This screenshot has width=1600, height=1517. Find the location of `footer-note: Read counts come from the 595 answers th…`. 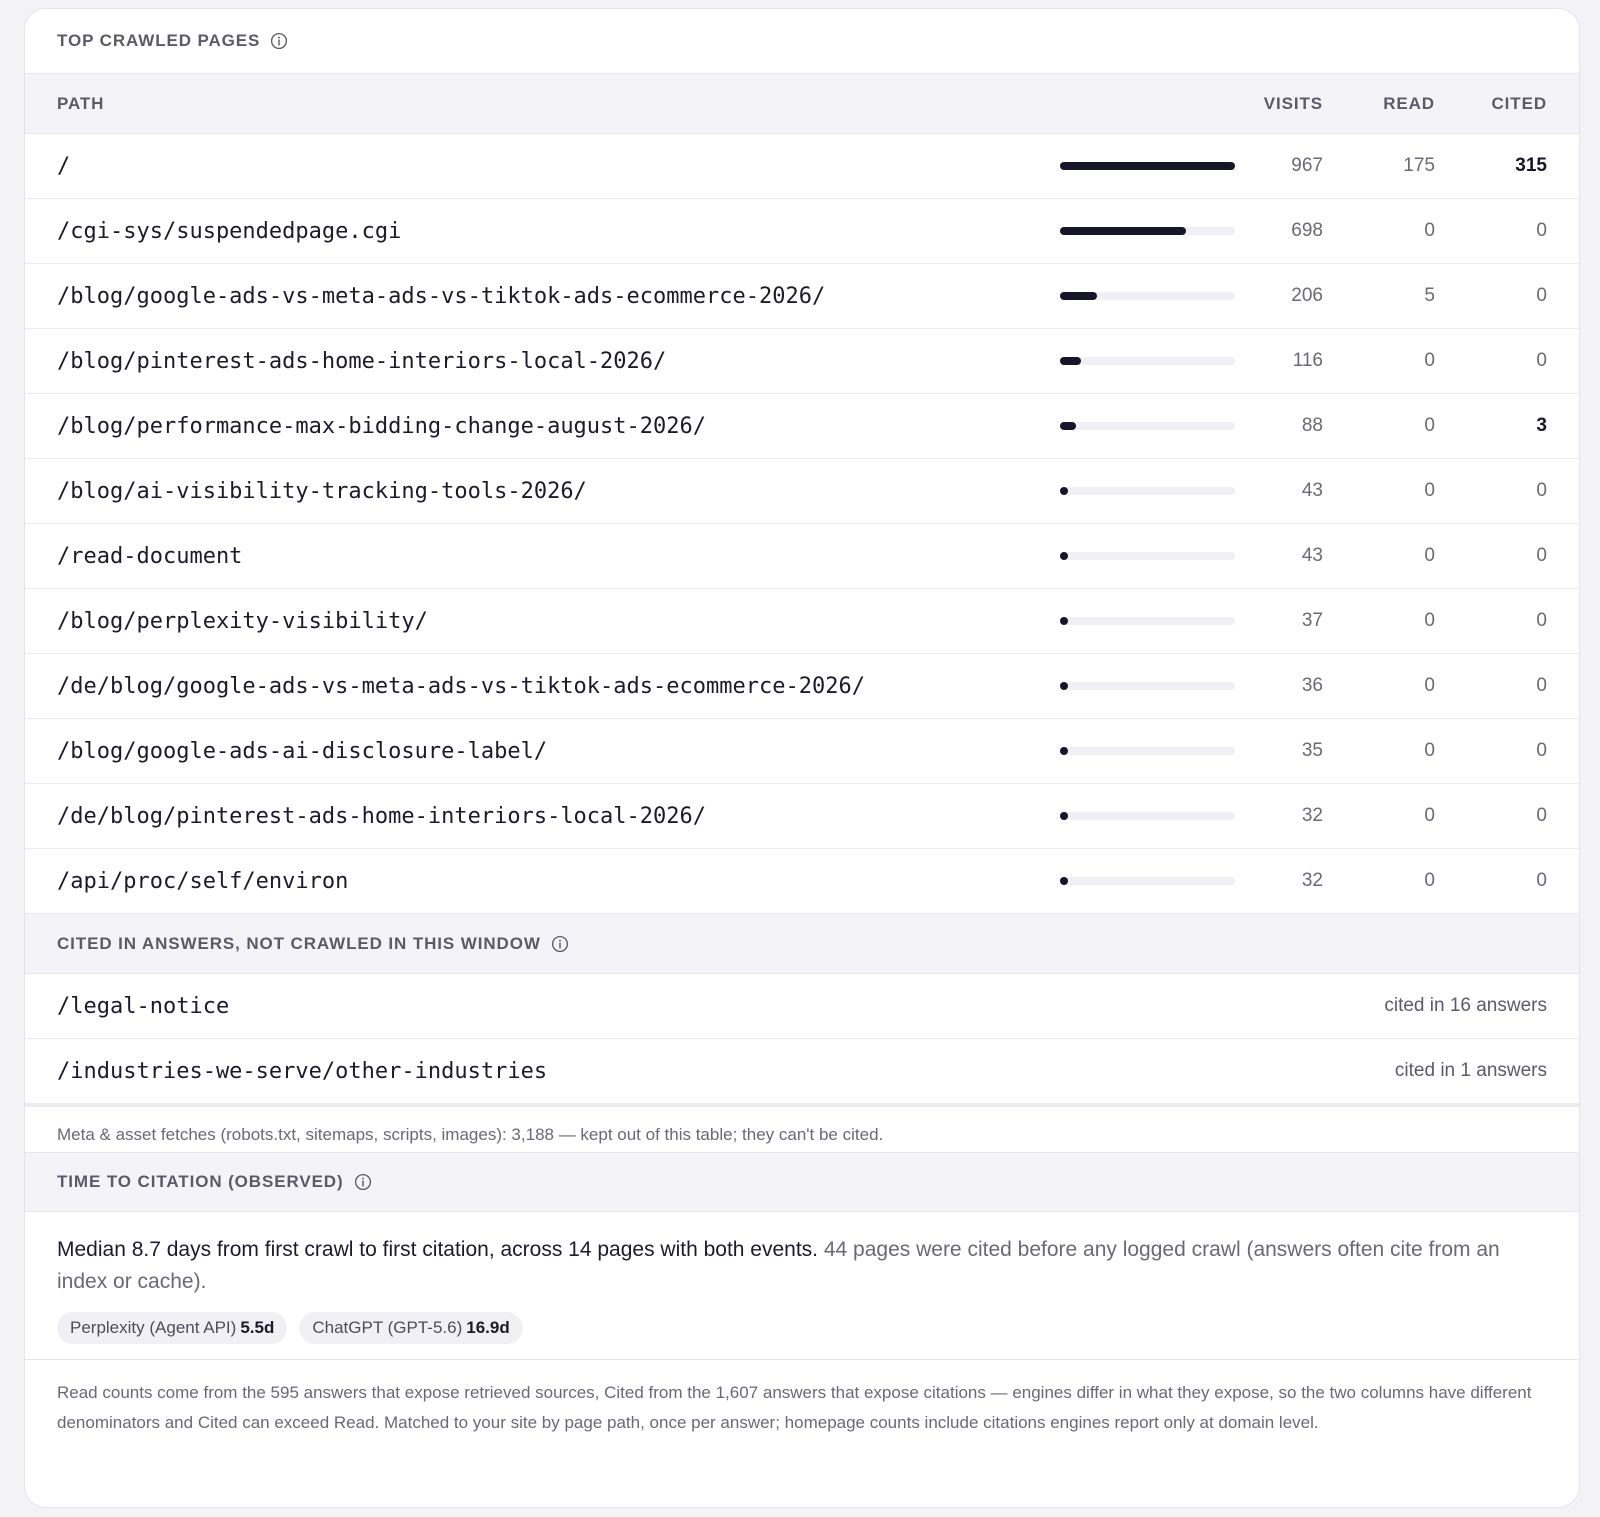

footer-note: Read counts come from the 595 answers th… is located at coordinates (794, 1407).